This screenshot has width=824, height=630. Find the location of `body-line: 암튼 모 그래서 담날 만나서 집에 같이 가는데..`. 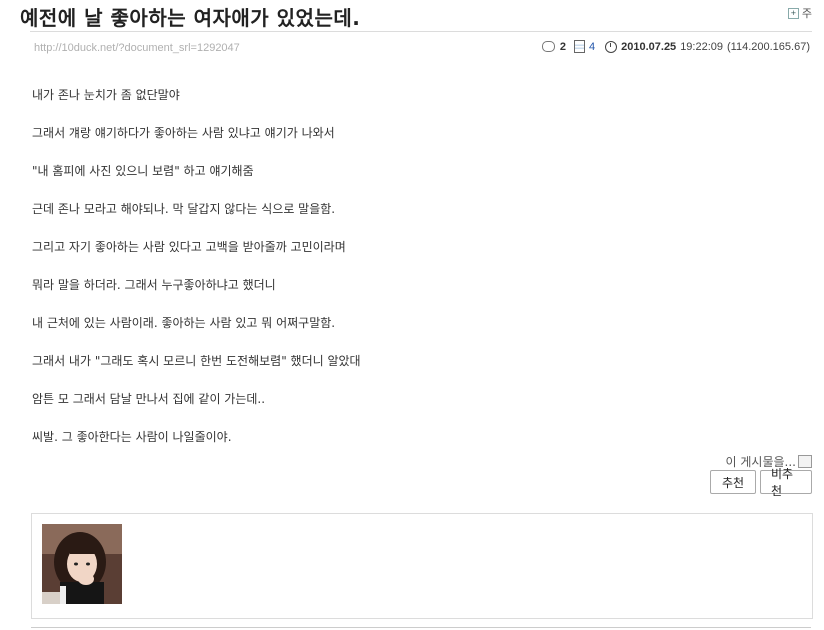

body-line: 암튼 모 그래서 담날 만나서 집에 같이 가는데.. is located at coordinates (149, 399).